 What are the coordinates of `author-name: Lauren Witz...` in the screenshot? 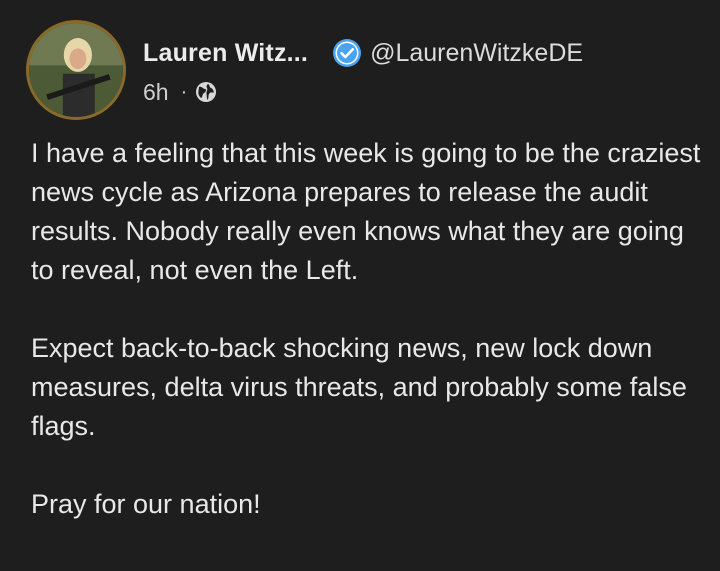 It's located at (225, 53).